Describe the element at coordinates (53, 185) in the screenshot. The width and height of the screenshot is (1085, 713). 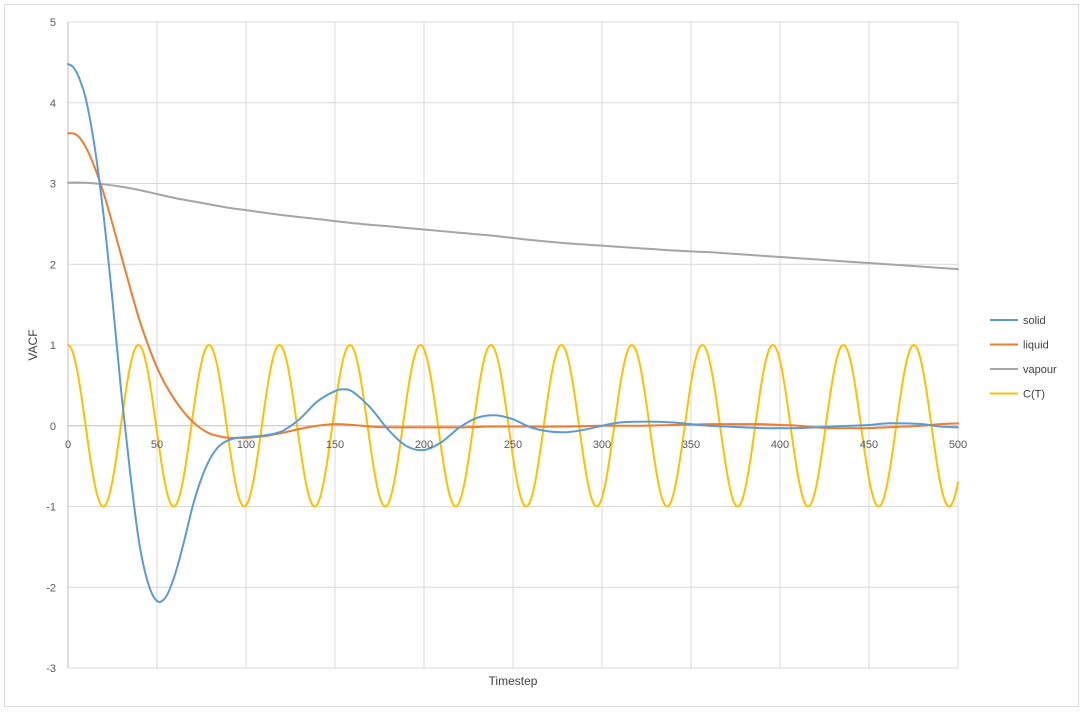
I see `y-tick-label: 3` at that location.